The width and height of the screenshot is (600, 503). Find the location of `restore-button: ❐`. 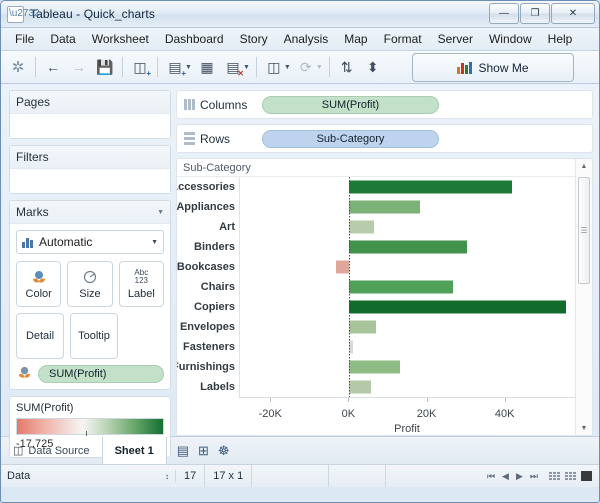

restore-button: ❐ is located at coordinates (535, 13).